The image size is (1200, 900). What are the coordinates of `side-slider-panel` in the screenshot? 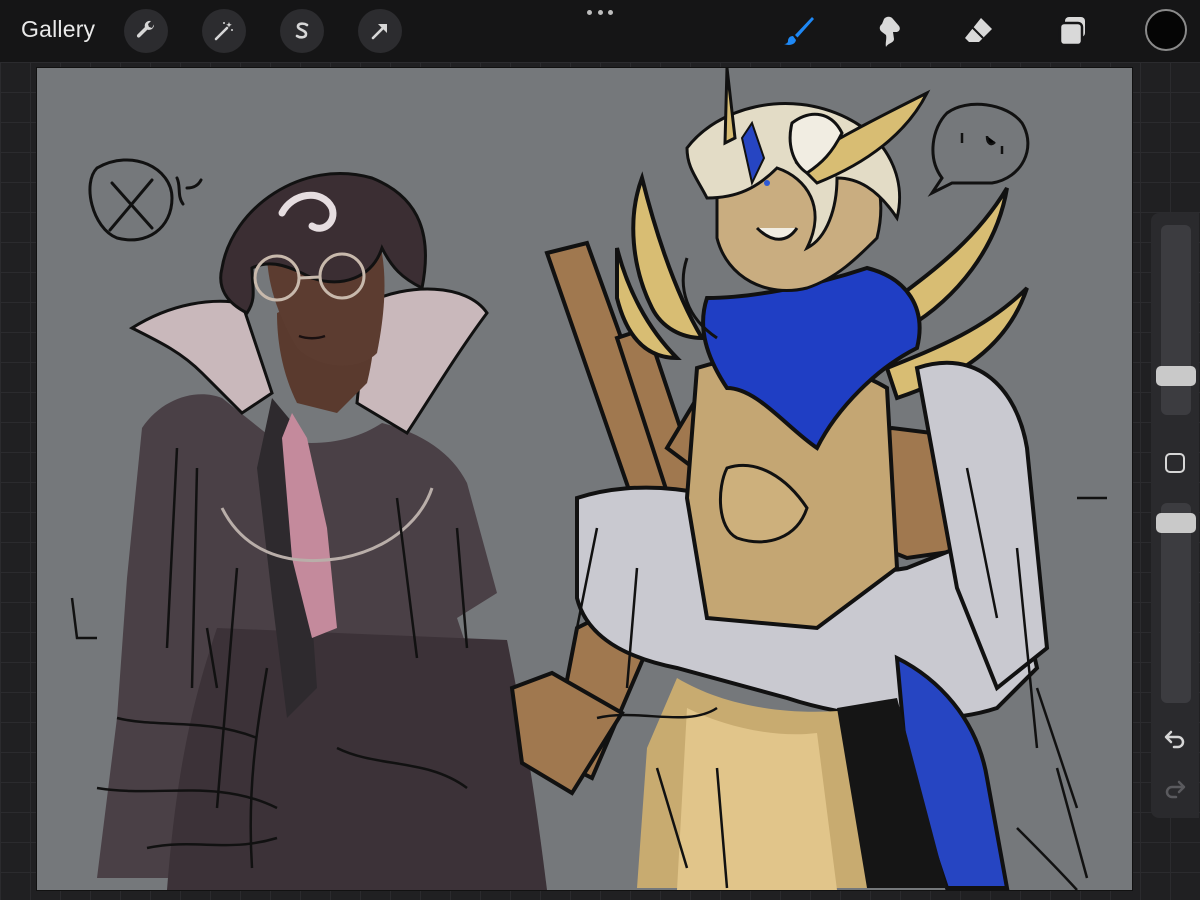 It's located at (1175, 515).